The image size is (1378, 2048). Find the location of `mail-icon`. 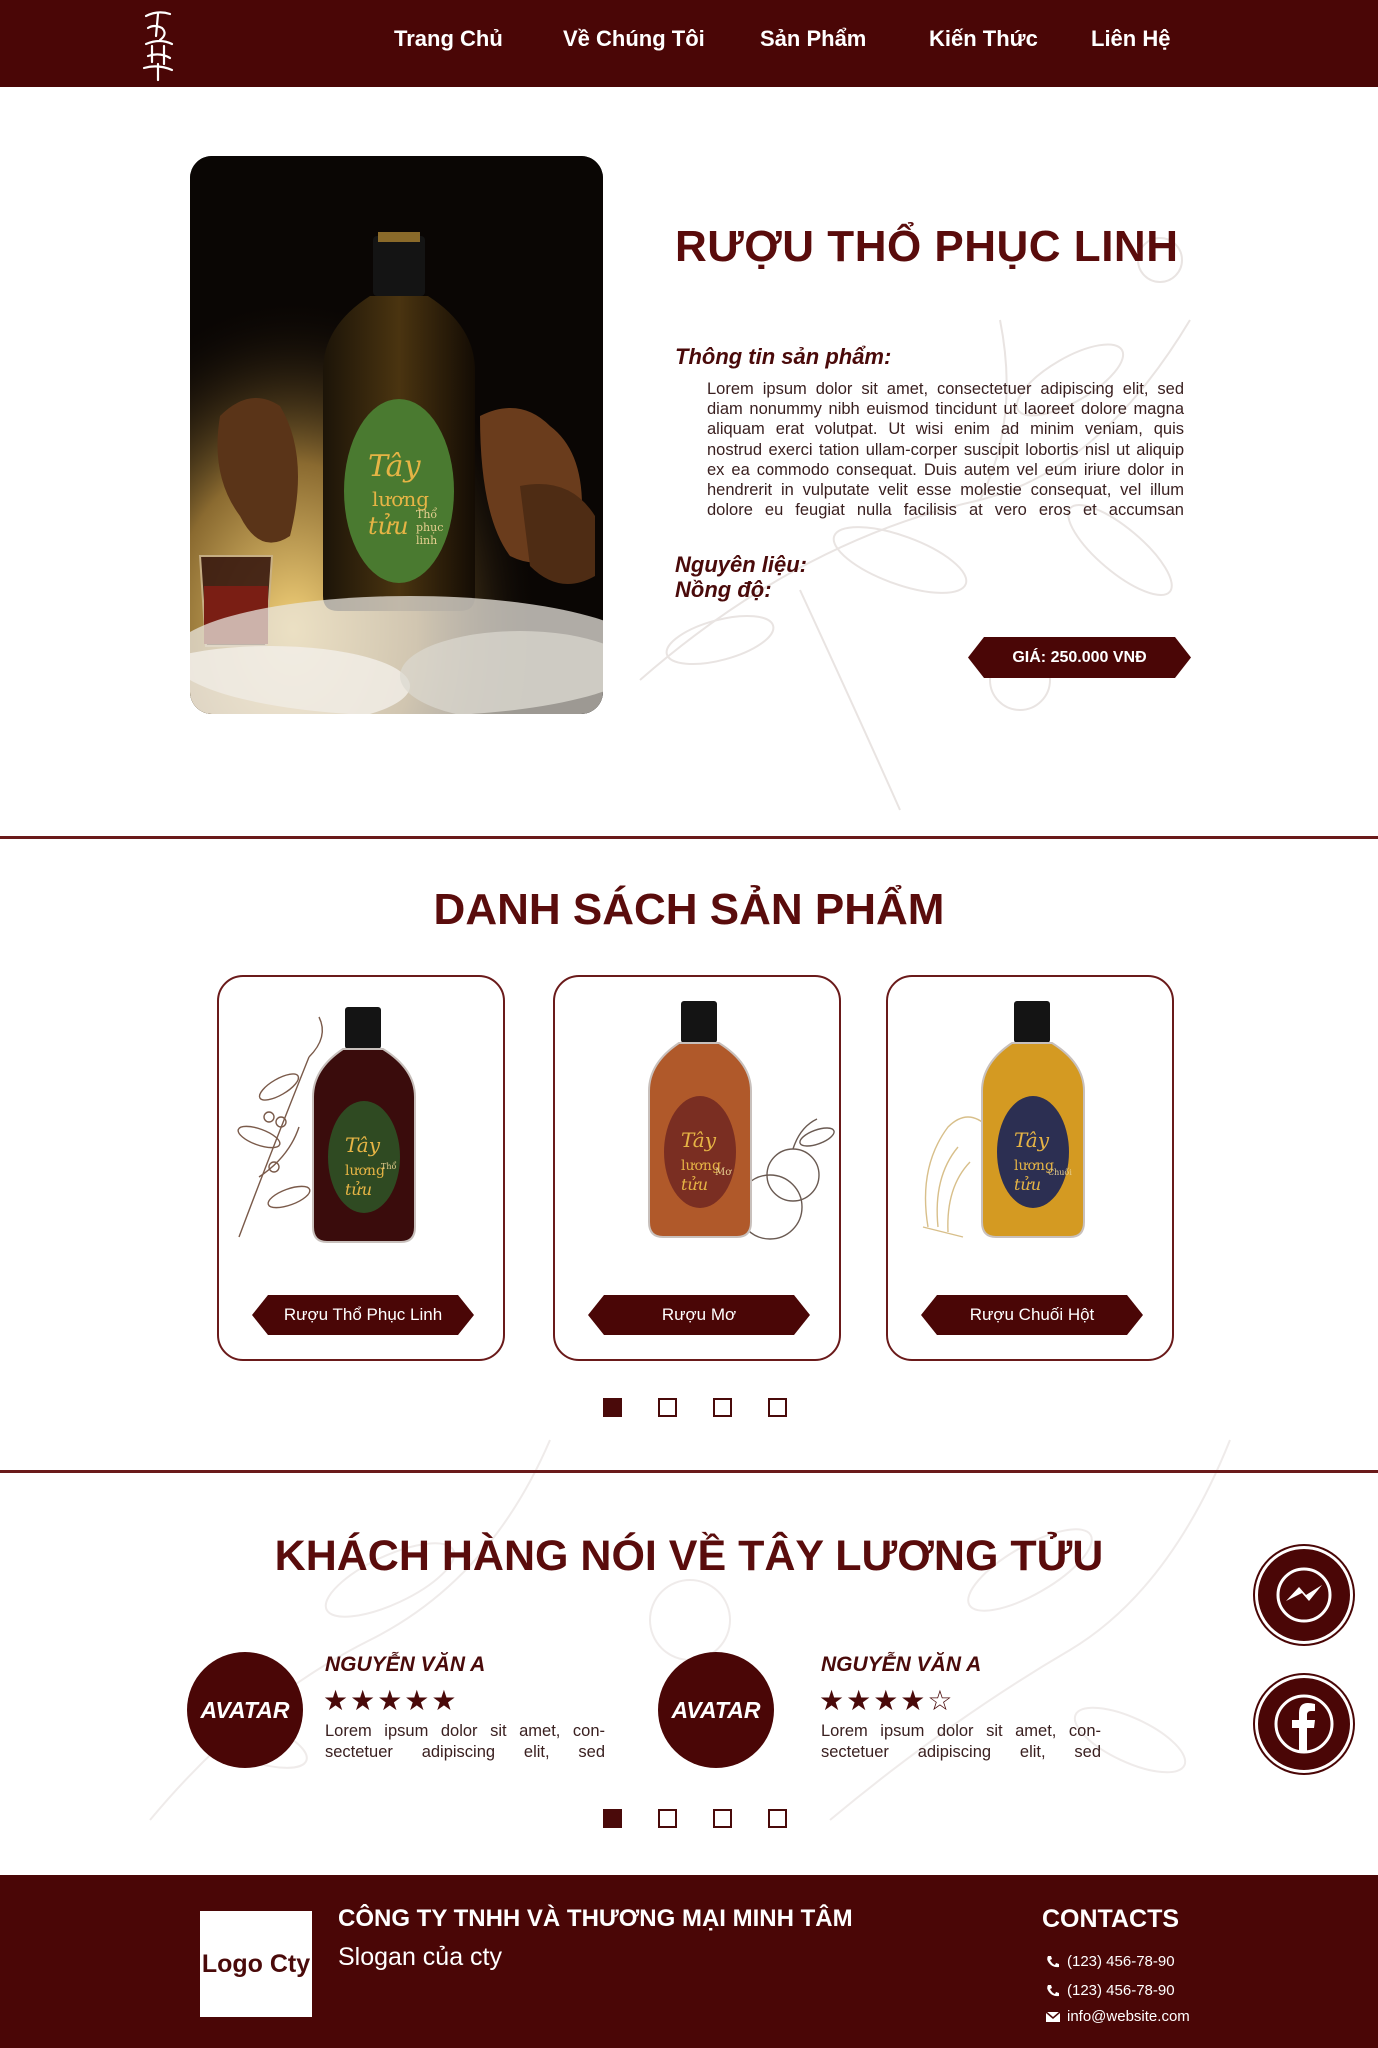

mail-icon is located at coordinates (1053, 2016).